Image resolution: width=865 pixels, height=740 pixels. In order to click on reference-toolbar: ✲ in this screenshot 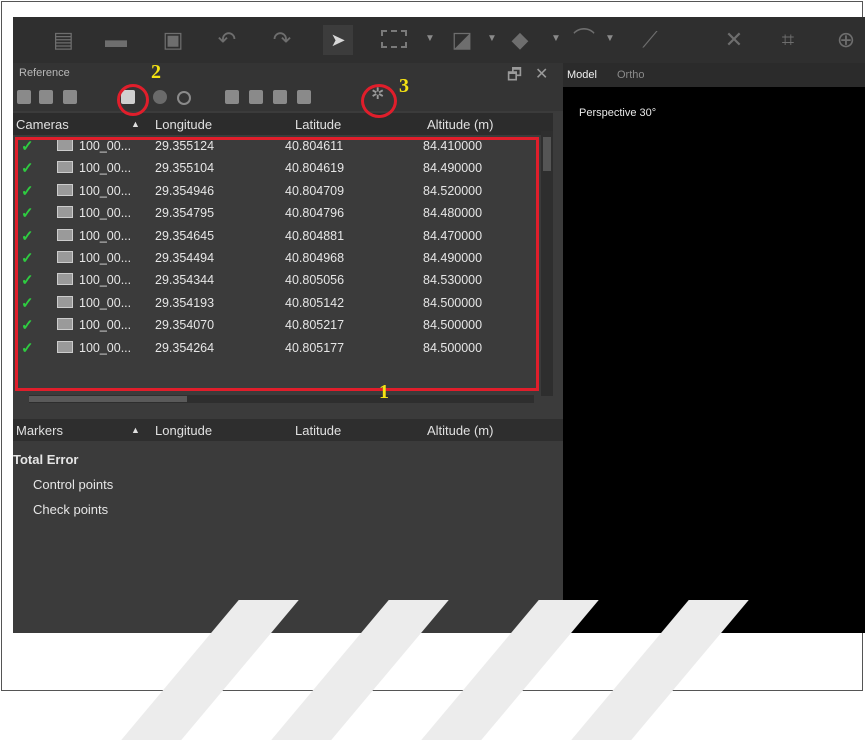, I will do `click(288, 98)`.